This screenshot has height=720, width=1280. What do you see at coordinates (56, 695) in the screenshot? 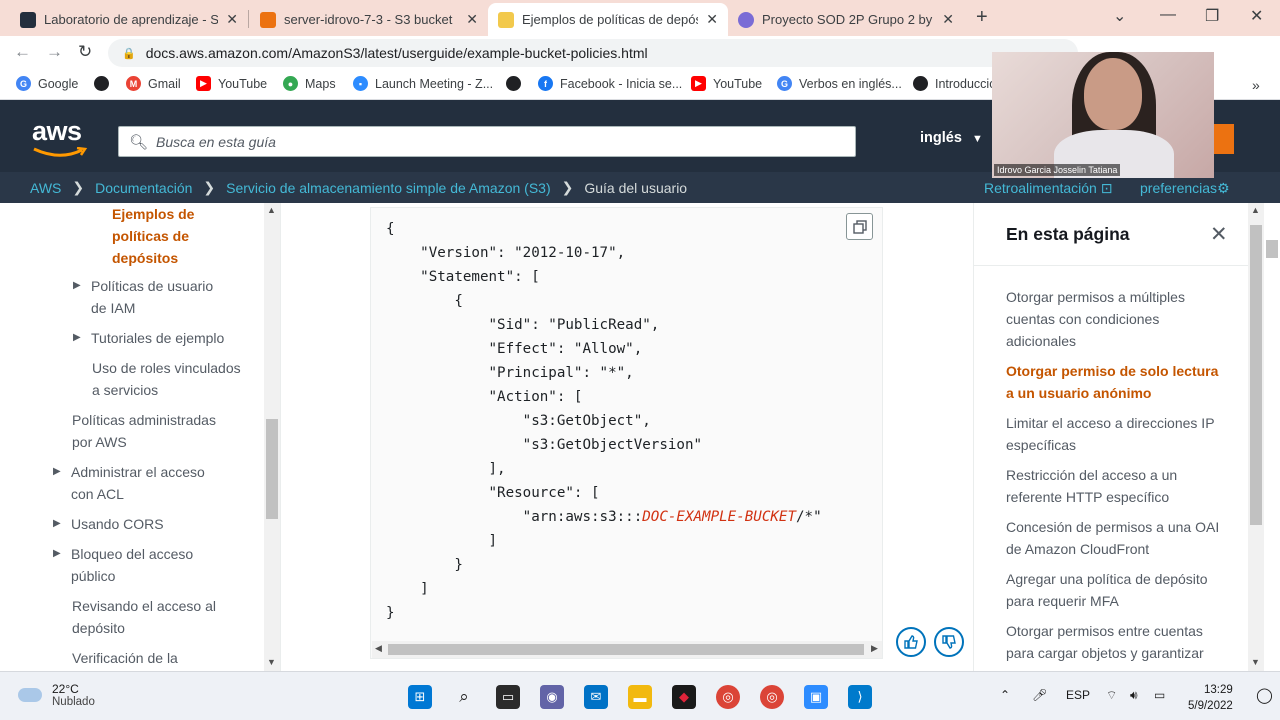
I see `weather-widget: 22°C Nublado` at bounding box center [56, 695].